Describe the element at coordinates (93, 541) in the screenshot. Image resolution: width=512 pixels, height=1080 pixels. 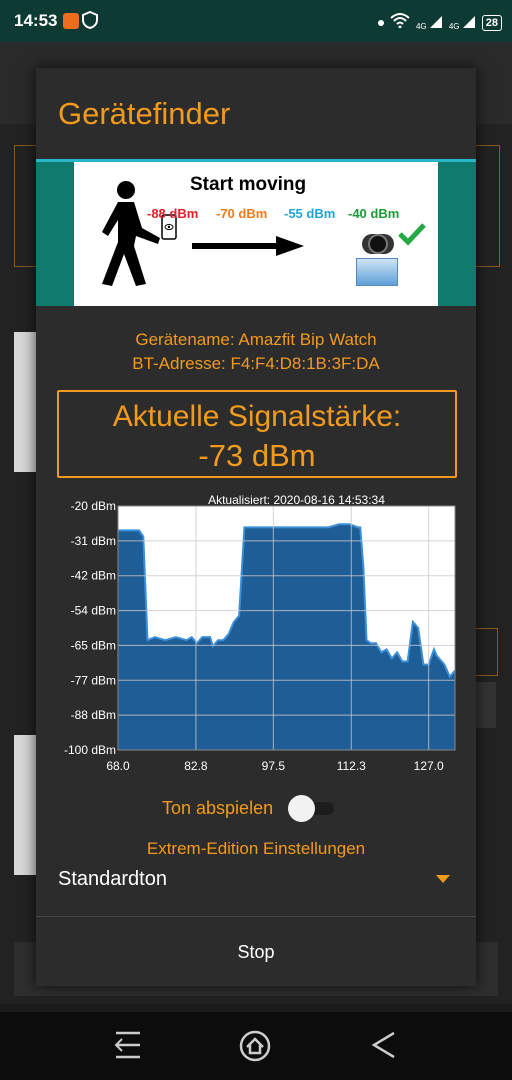
I see `chart-y-tick-label: -31 dBm` at that location.